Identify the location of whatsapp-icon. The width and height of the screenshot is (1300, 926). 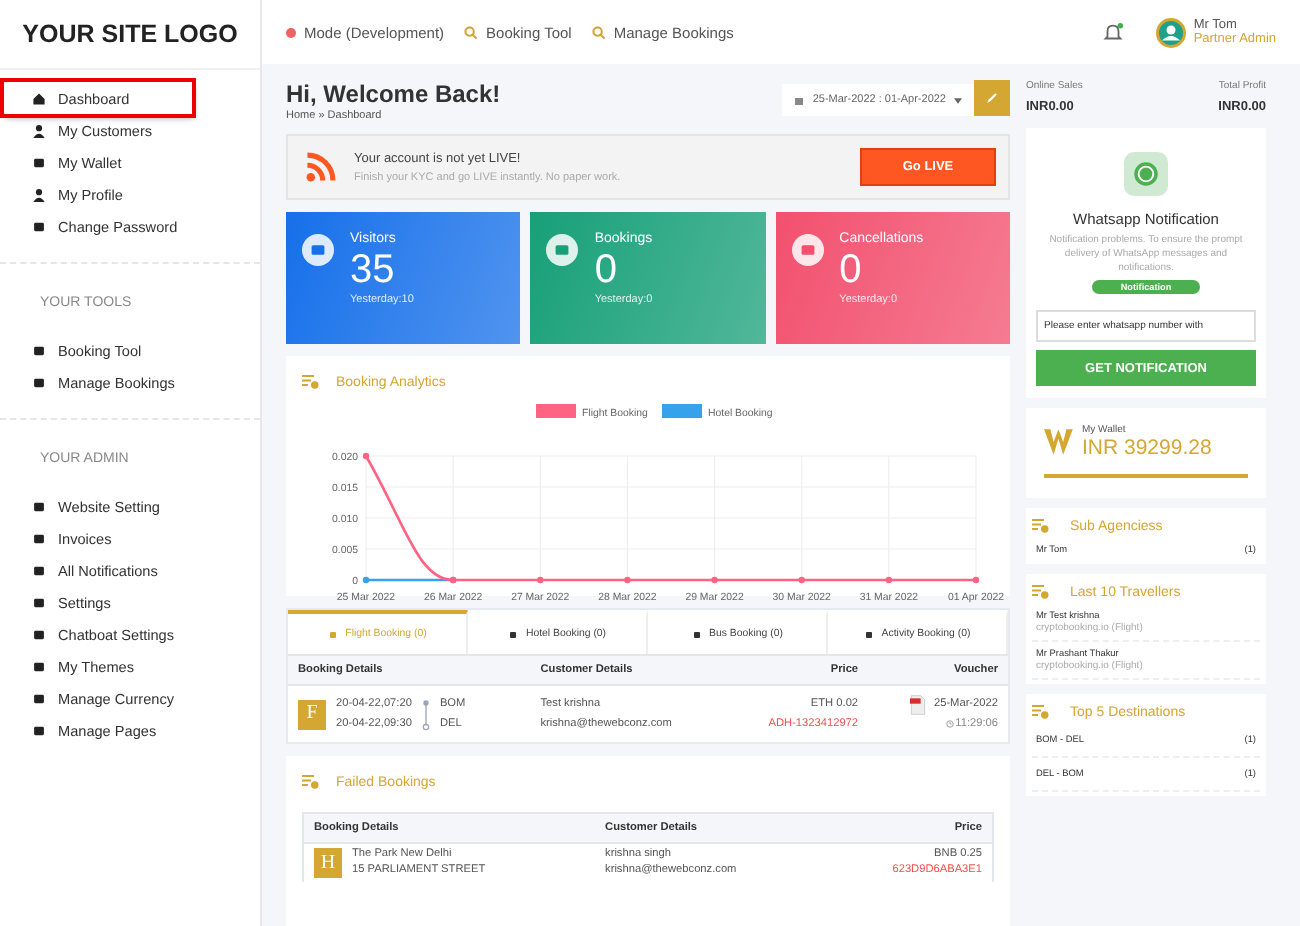
(1146, 174).